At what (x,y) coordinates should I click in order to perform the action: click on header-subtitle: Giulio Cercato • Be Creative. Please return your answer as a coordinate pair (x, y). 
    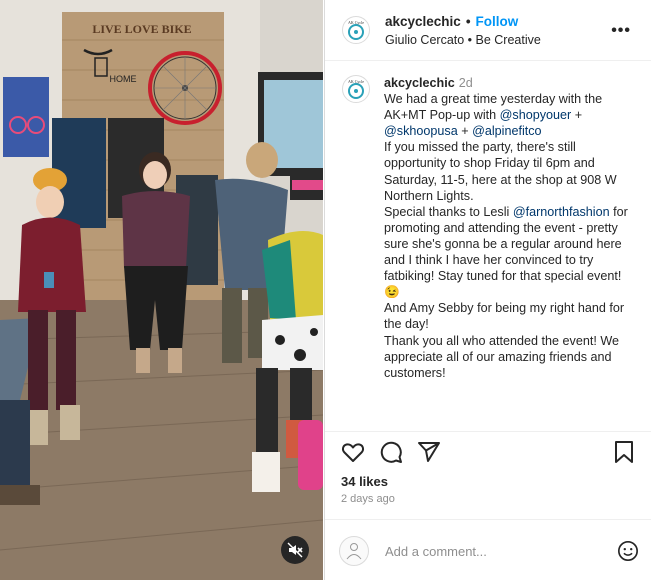
    Looking at the image, I should click on (463, 40).